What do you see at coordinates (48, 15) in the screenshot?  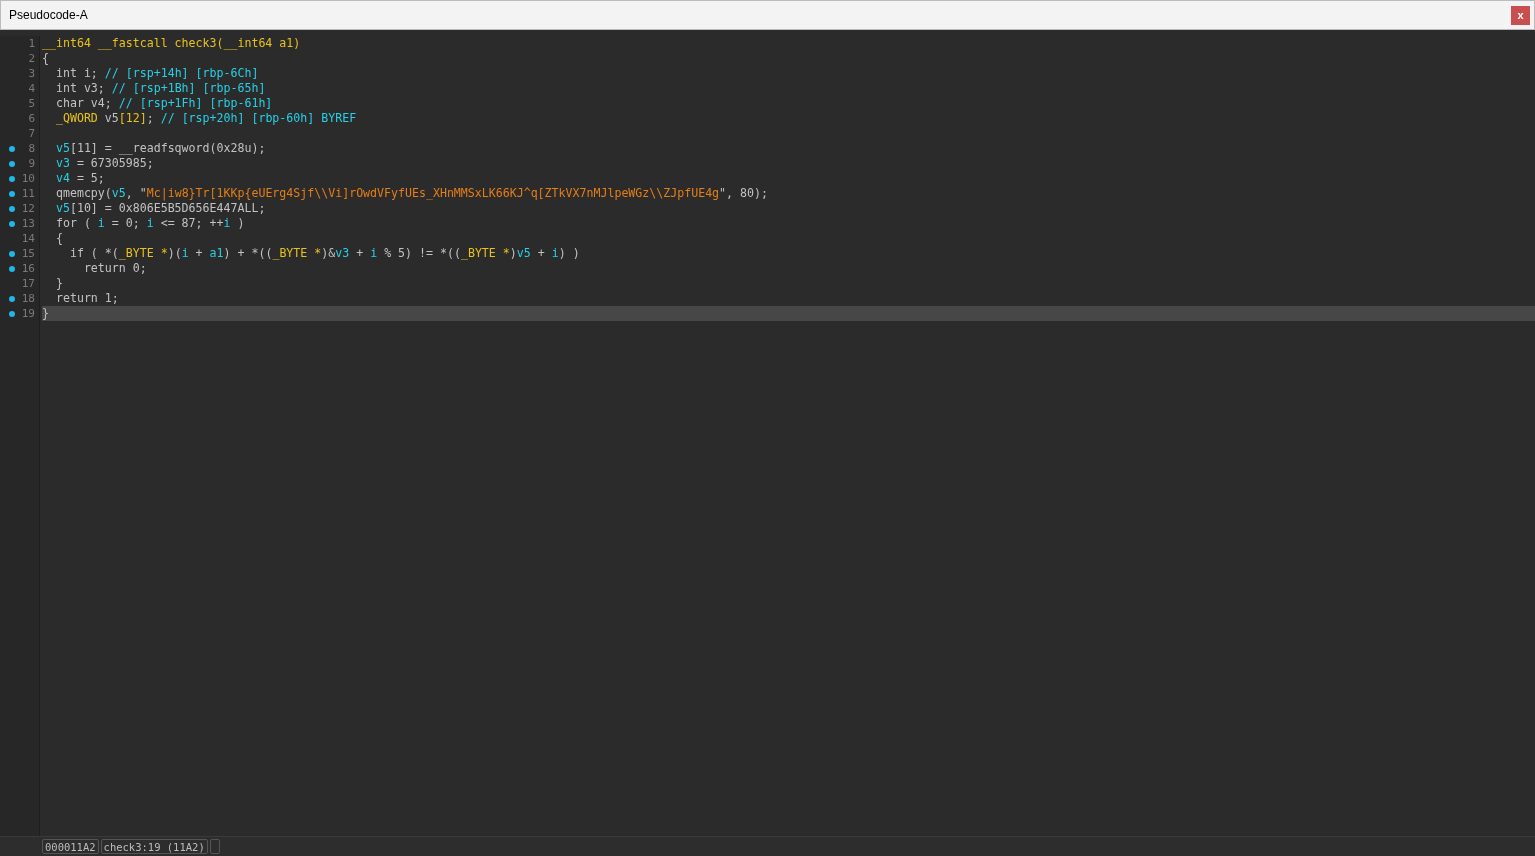 I see `window-title: Pseudocode-A` at bounding box center [48, 15].